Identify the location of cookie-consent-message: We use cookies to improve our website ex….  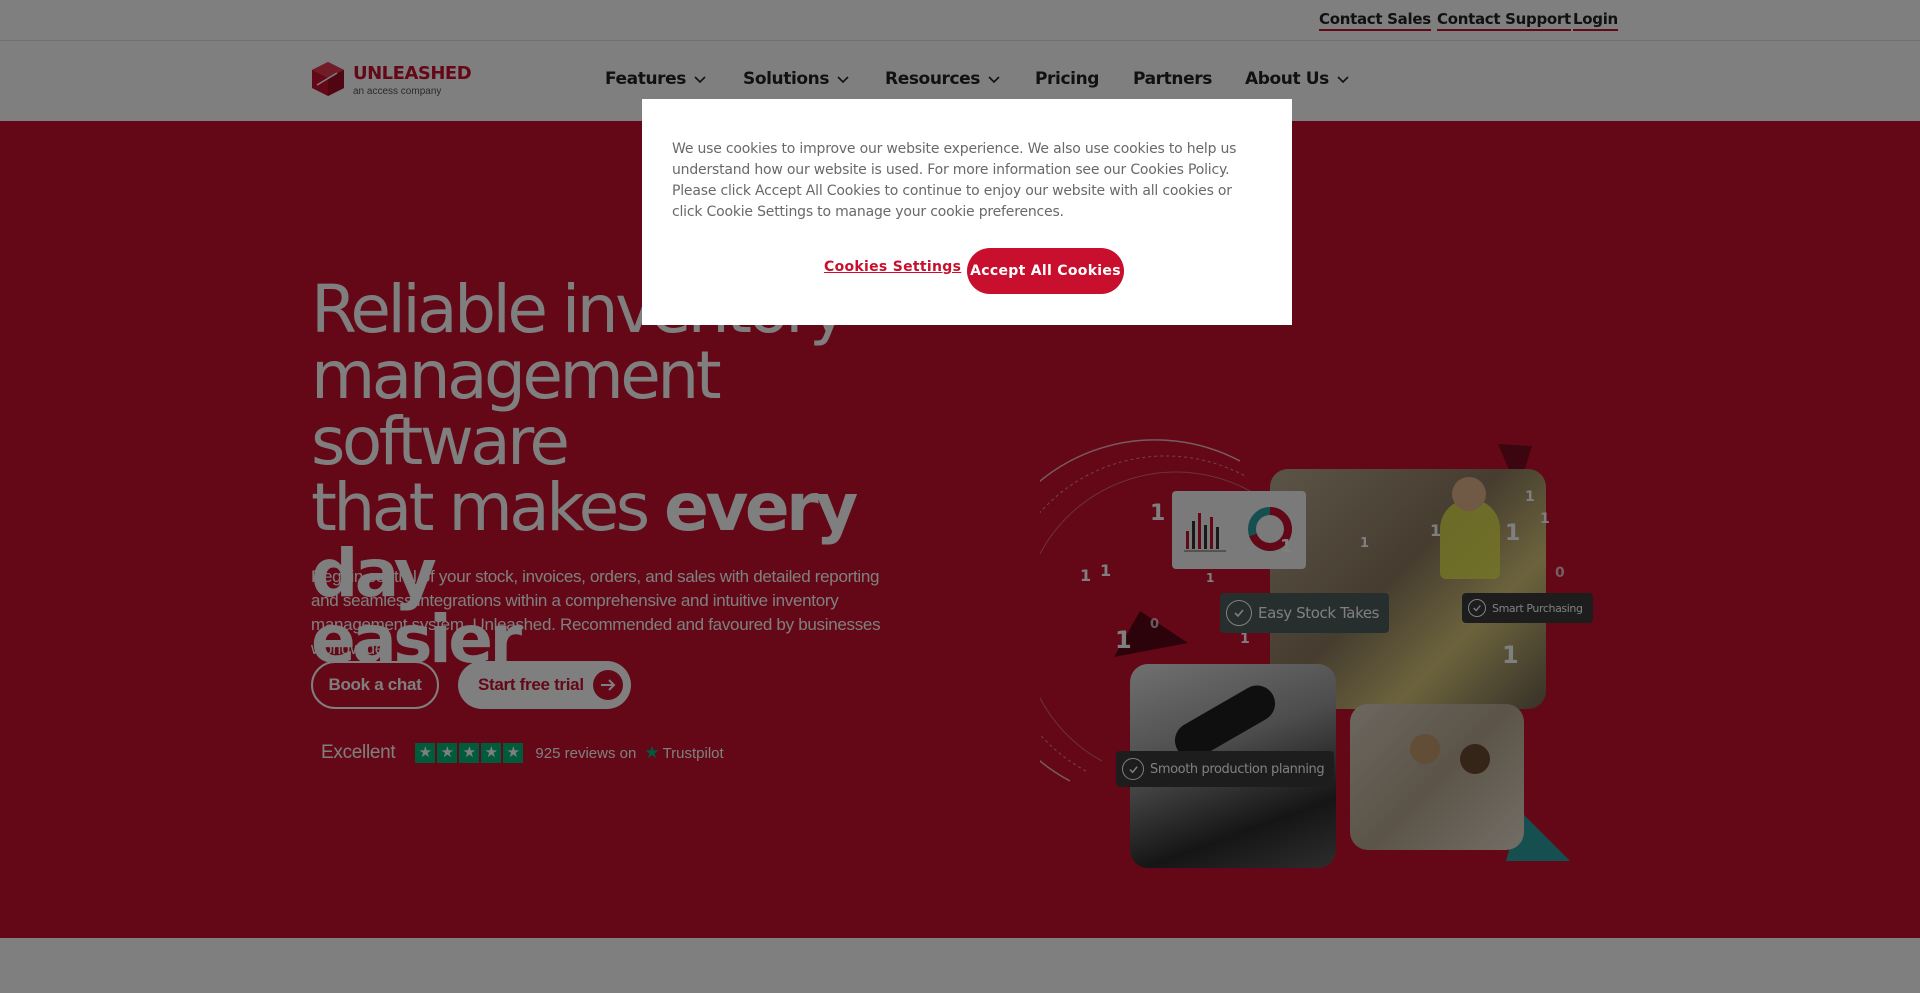
(954, 180).